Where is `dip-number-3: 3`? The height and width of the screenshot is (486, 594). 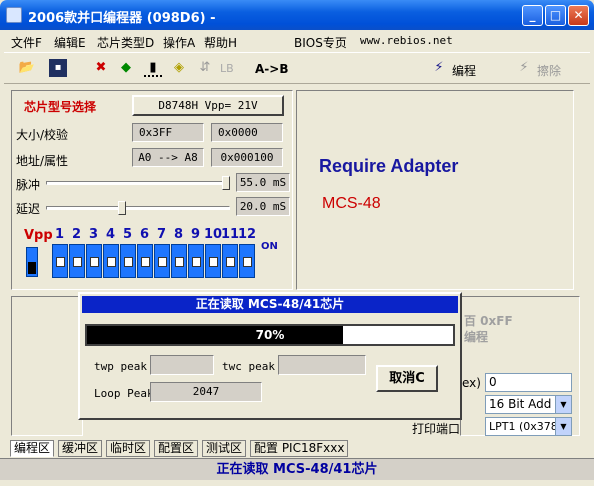 dip-number-3: 3 is located at coordinates (94, 234).